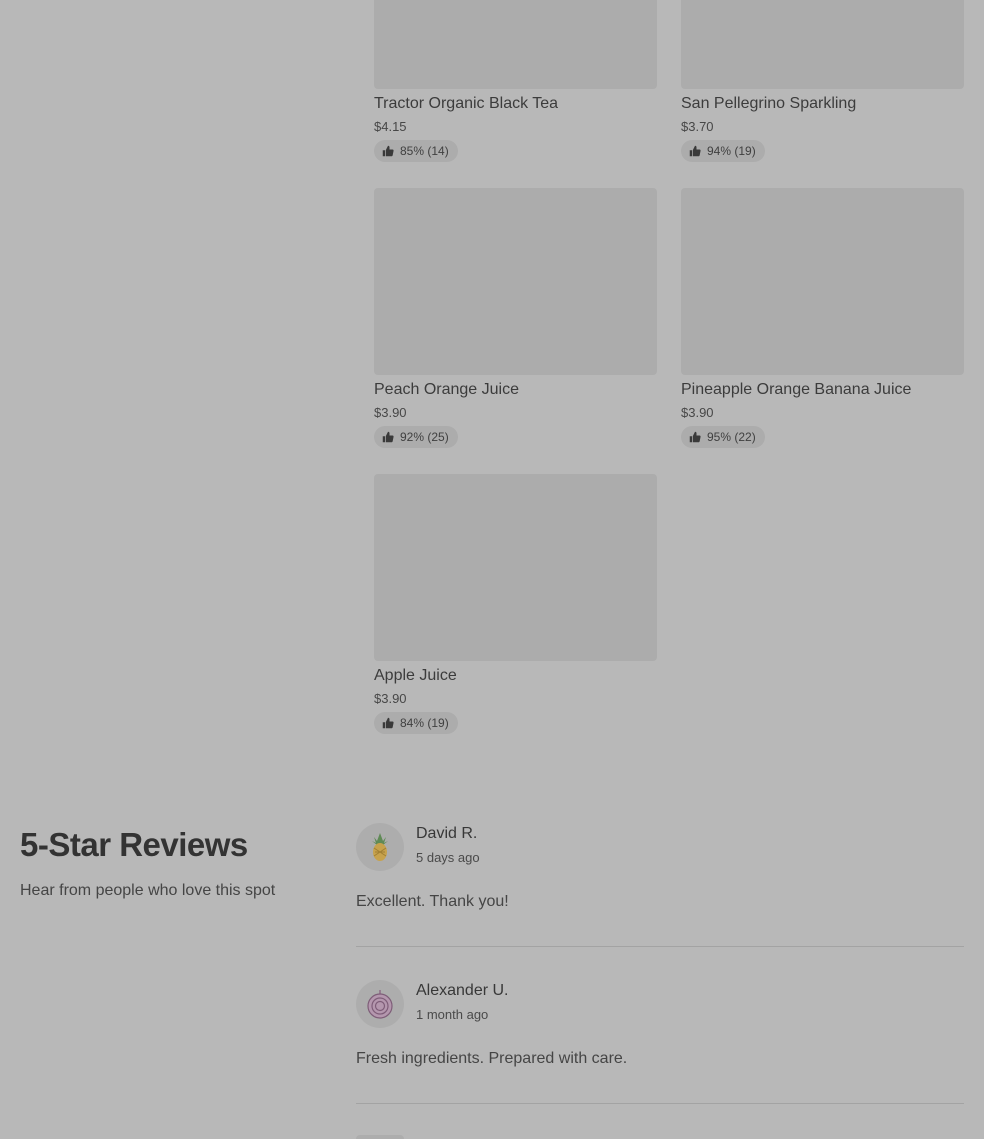 The height and width of the screenshot is (1139, 984). Describe the element at coordinates (731, 151) in the screenshot. I see `rating-value: 94% (19)` at that location.